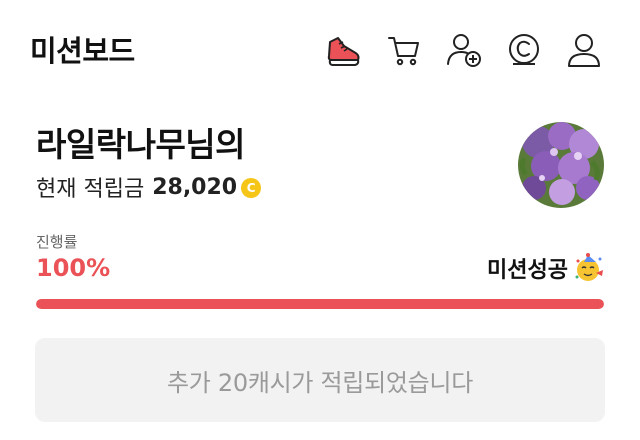 This screenshot has height=440, width=640. What do you see at coordinates (584, 50) in the screenshot?
I see `user-profile-icon` at bounding box center [584, 50].